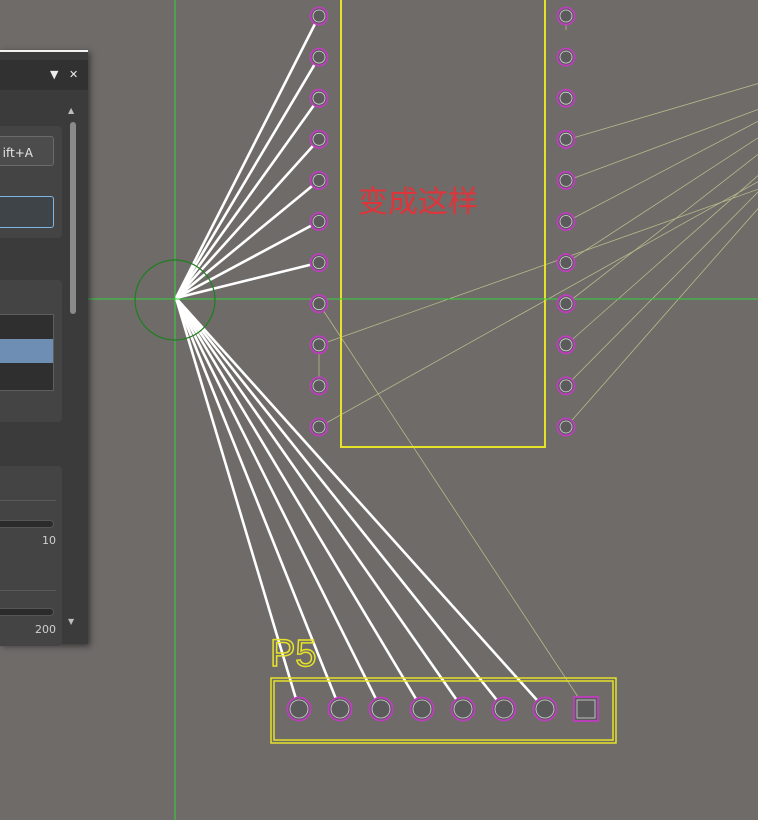 This screenshot has width=758, height=820. What do you see at coordinates (44, 75) in the screenshot?
I see `panel-titlebar: ▼ ✕` at bounding box center [44, 75].